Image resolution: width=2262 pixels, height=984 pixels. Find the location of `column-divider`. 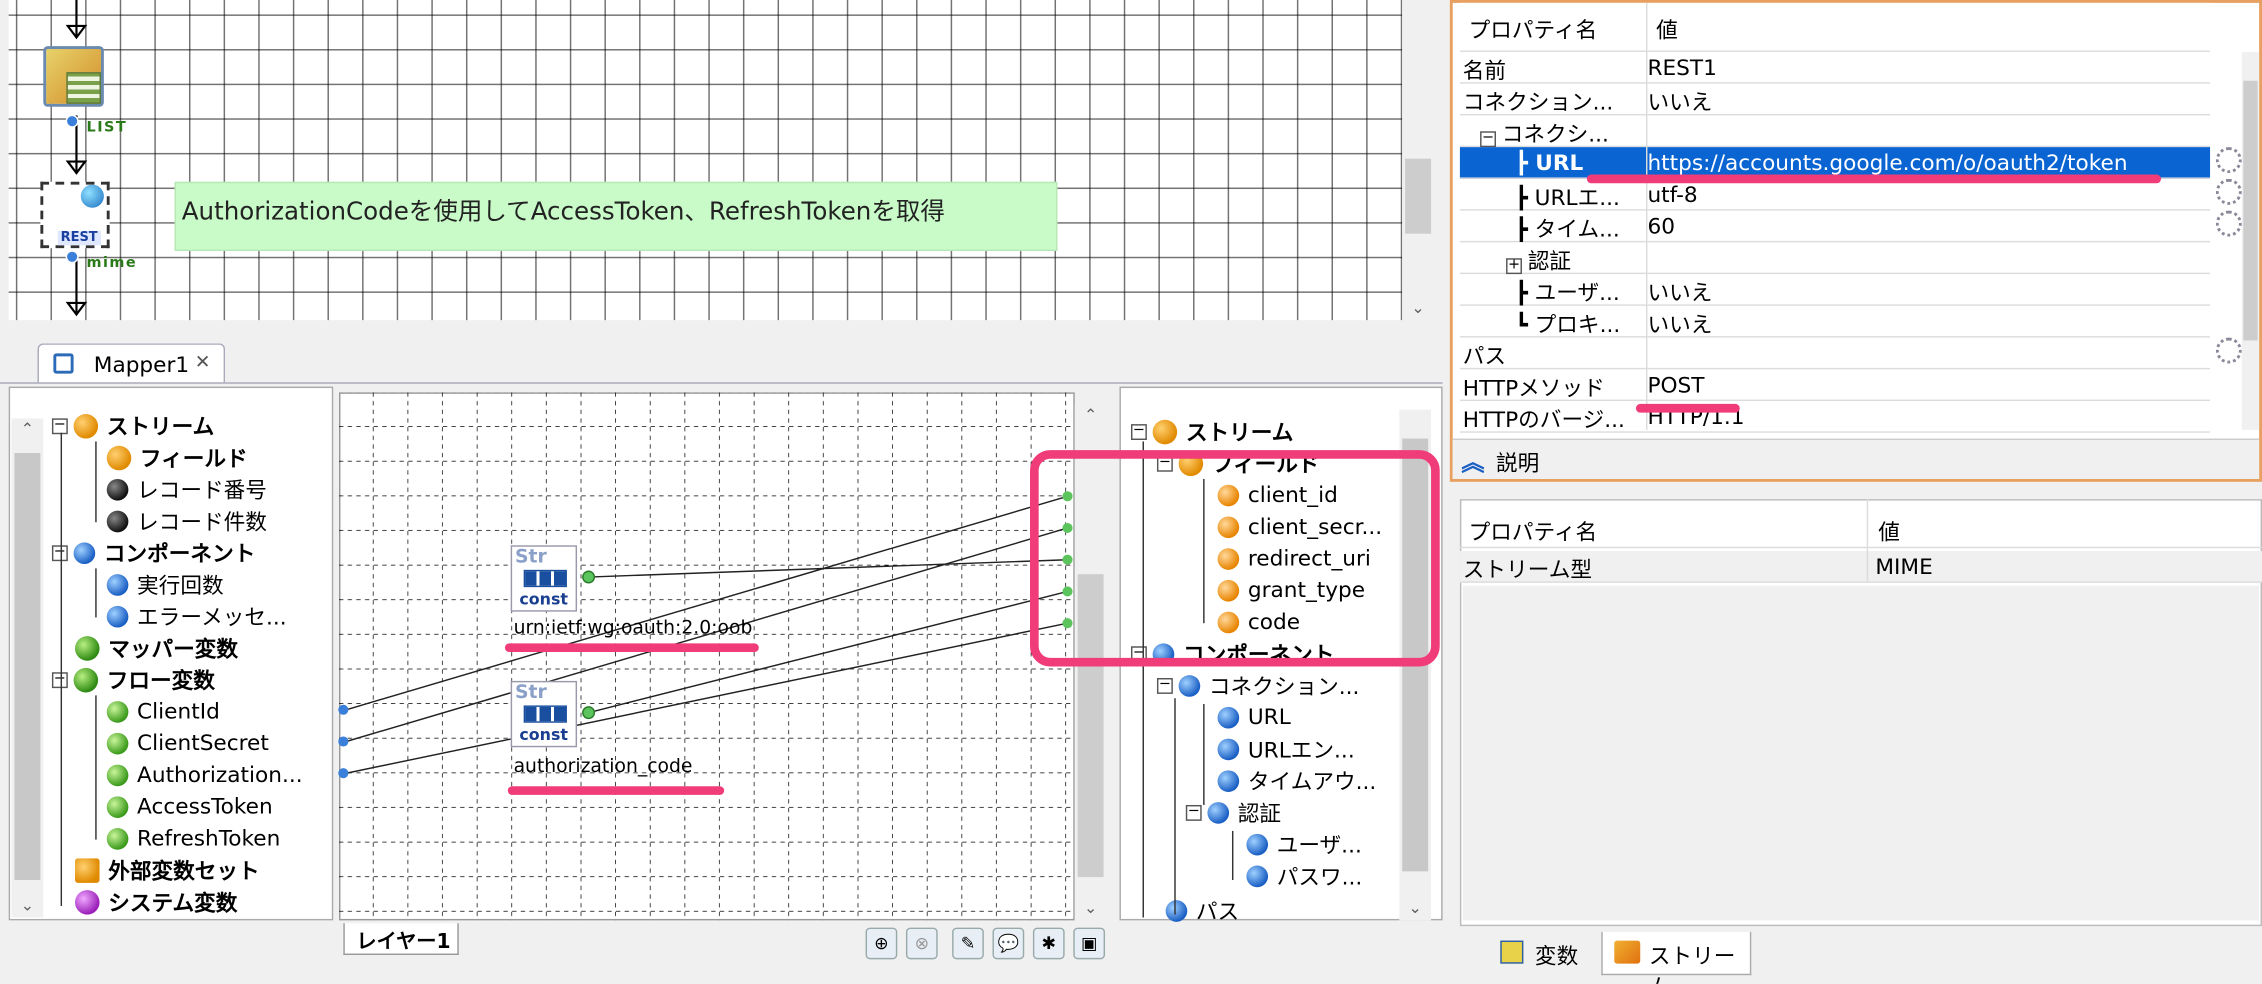

column-divider is located at coordinates (1647, 216).